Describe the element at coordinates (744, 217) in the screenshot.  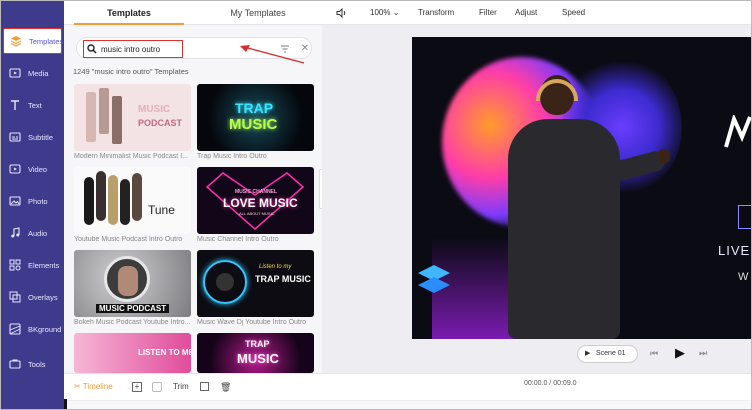
I see `text-frame` at that location.